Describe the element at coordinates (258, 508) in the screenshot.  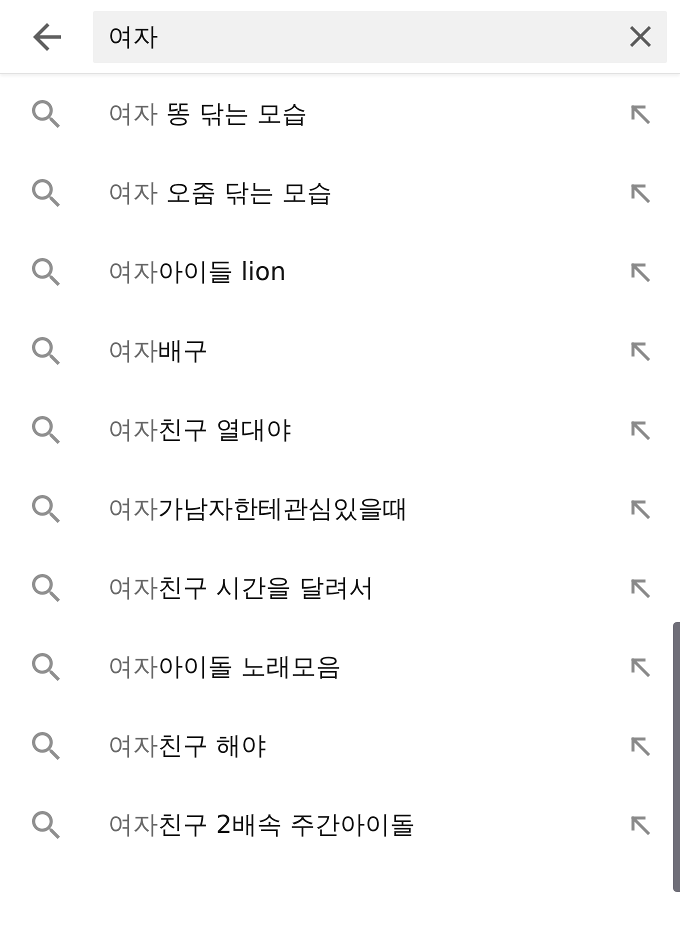
I see `suggestion-text: 여자가남자한테관심있을때` at that location.